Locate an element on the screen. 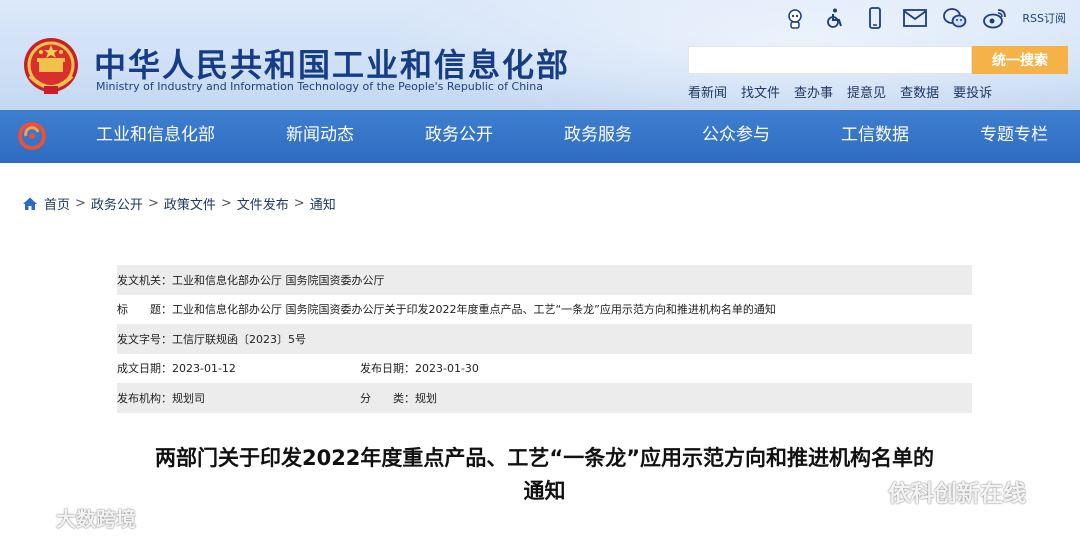 This screenshot has width=1080, height=537. watermark-left: 大数跨境 is located at coordinates (72, 517).